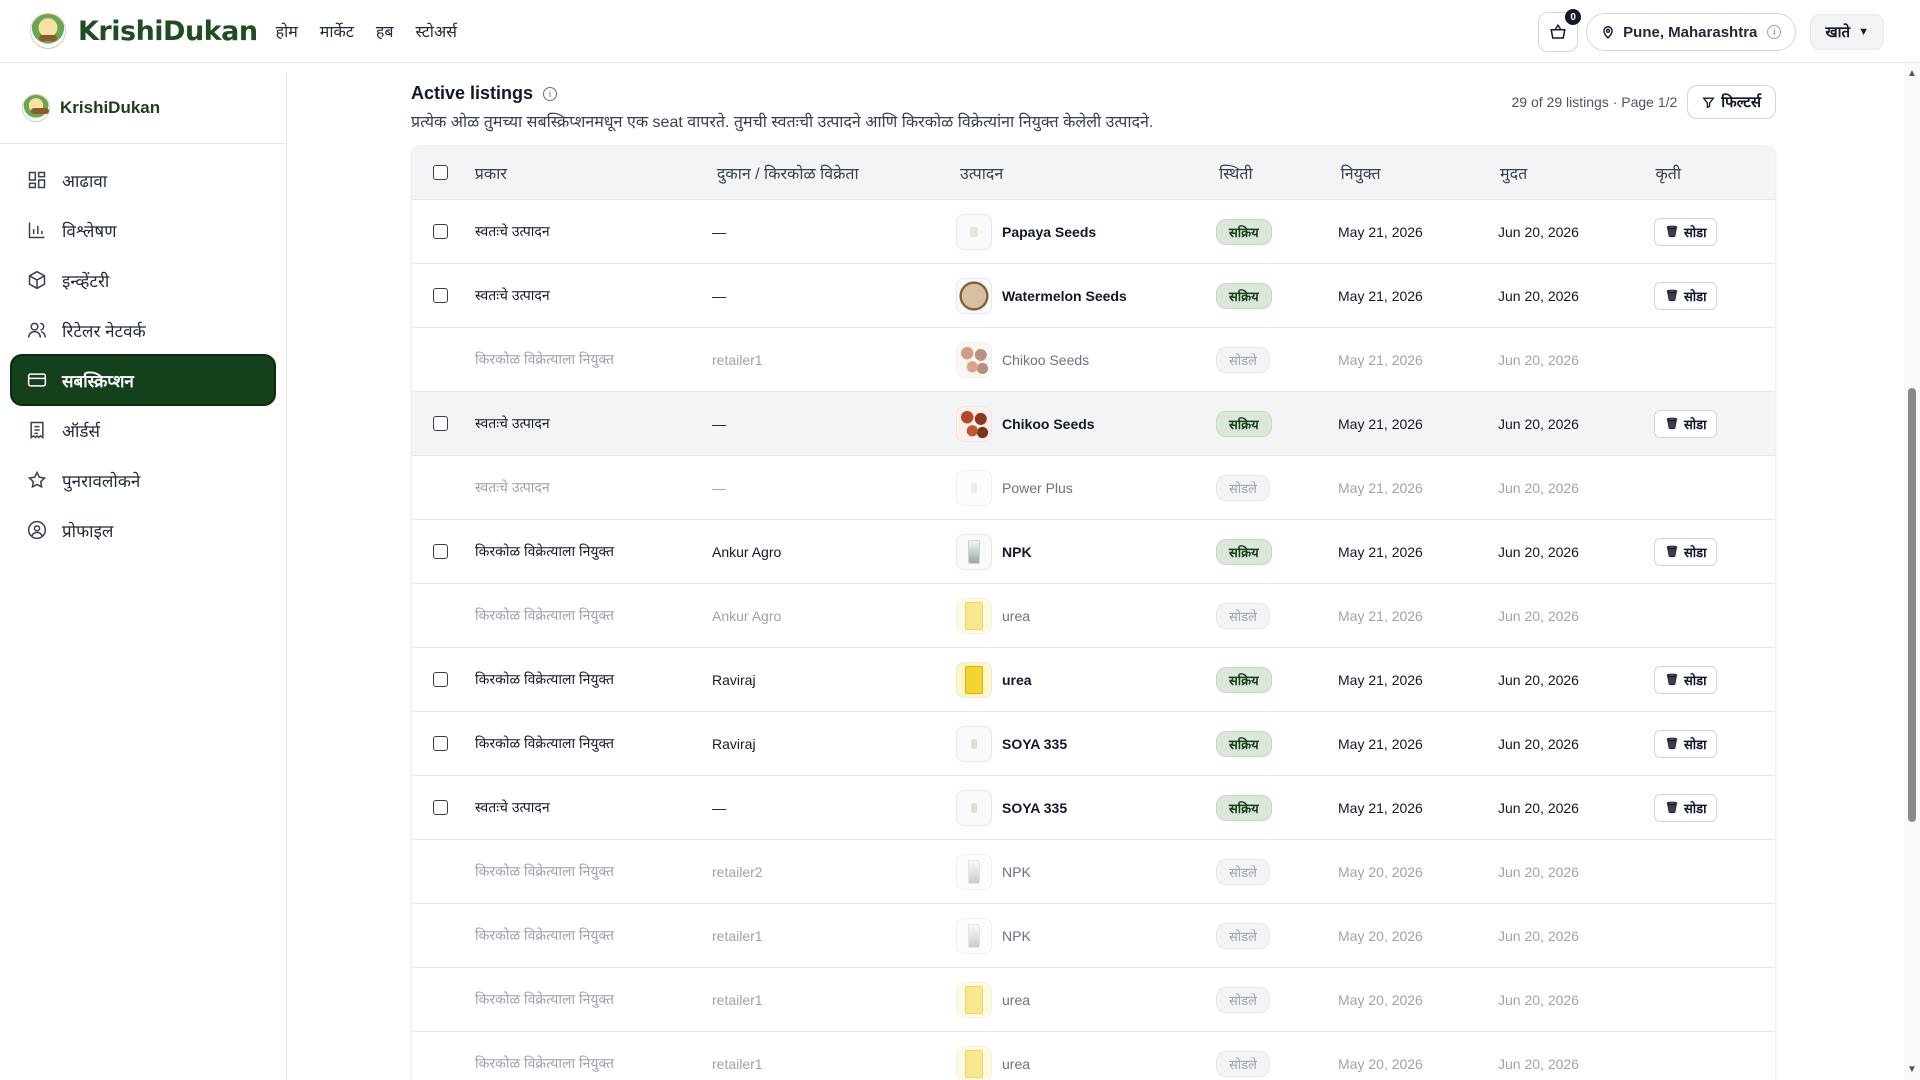  I want to click on account-menu-button: खाते ▼, so click(1847, 32).